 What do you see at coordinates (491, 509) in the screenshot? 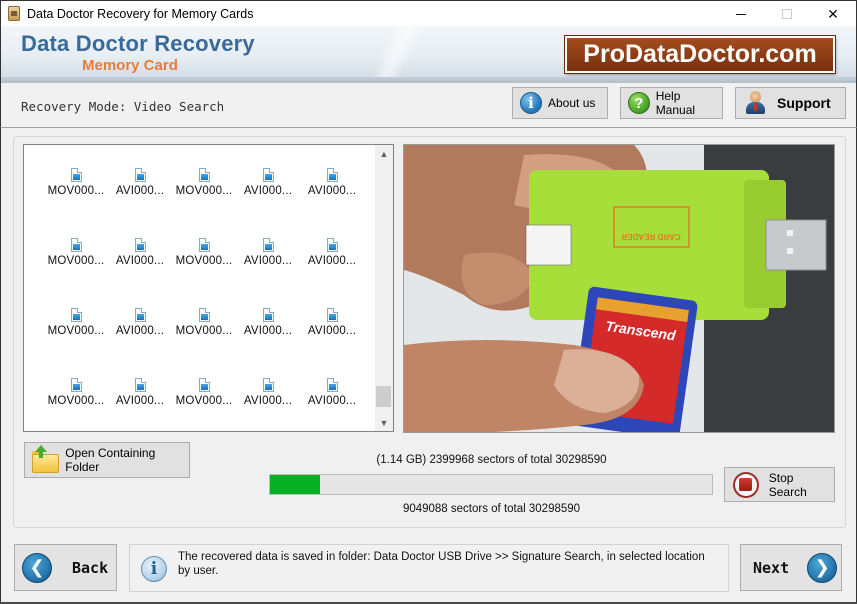
I see `progress-status-total: 9049088 sectors of total 30298590` at bounding box center [491, 509].